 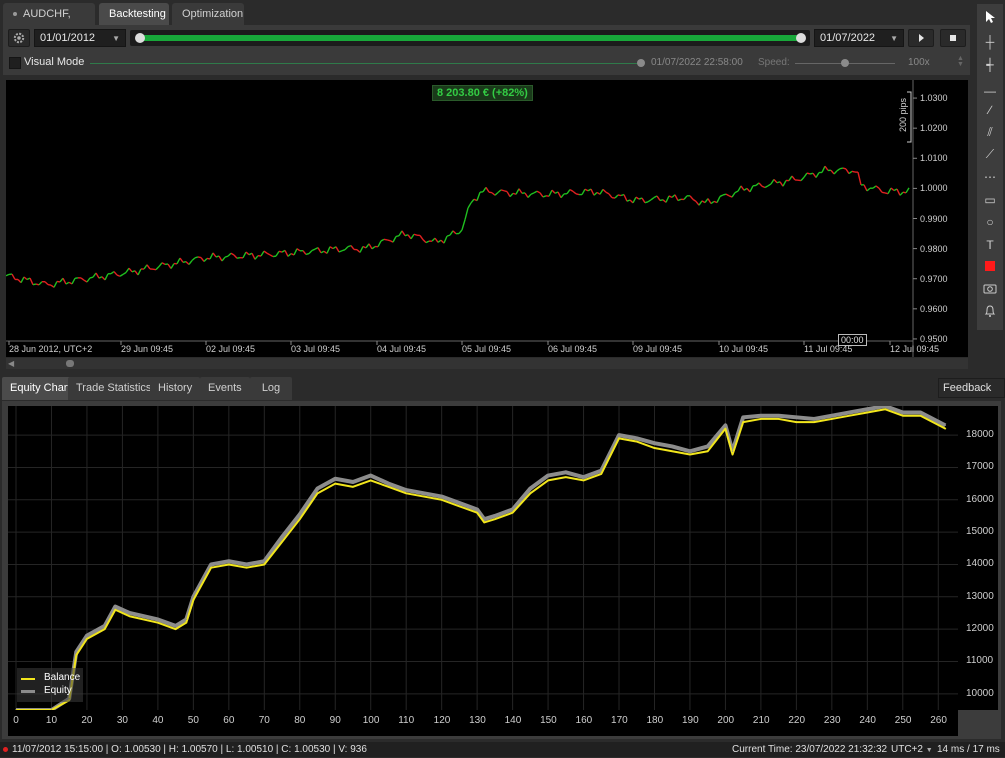 I want to click on text-icon: T, so click(x=990, y=245).